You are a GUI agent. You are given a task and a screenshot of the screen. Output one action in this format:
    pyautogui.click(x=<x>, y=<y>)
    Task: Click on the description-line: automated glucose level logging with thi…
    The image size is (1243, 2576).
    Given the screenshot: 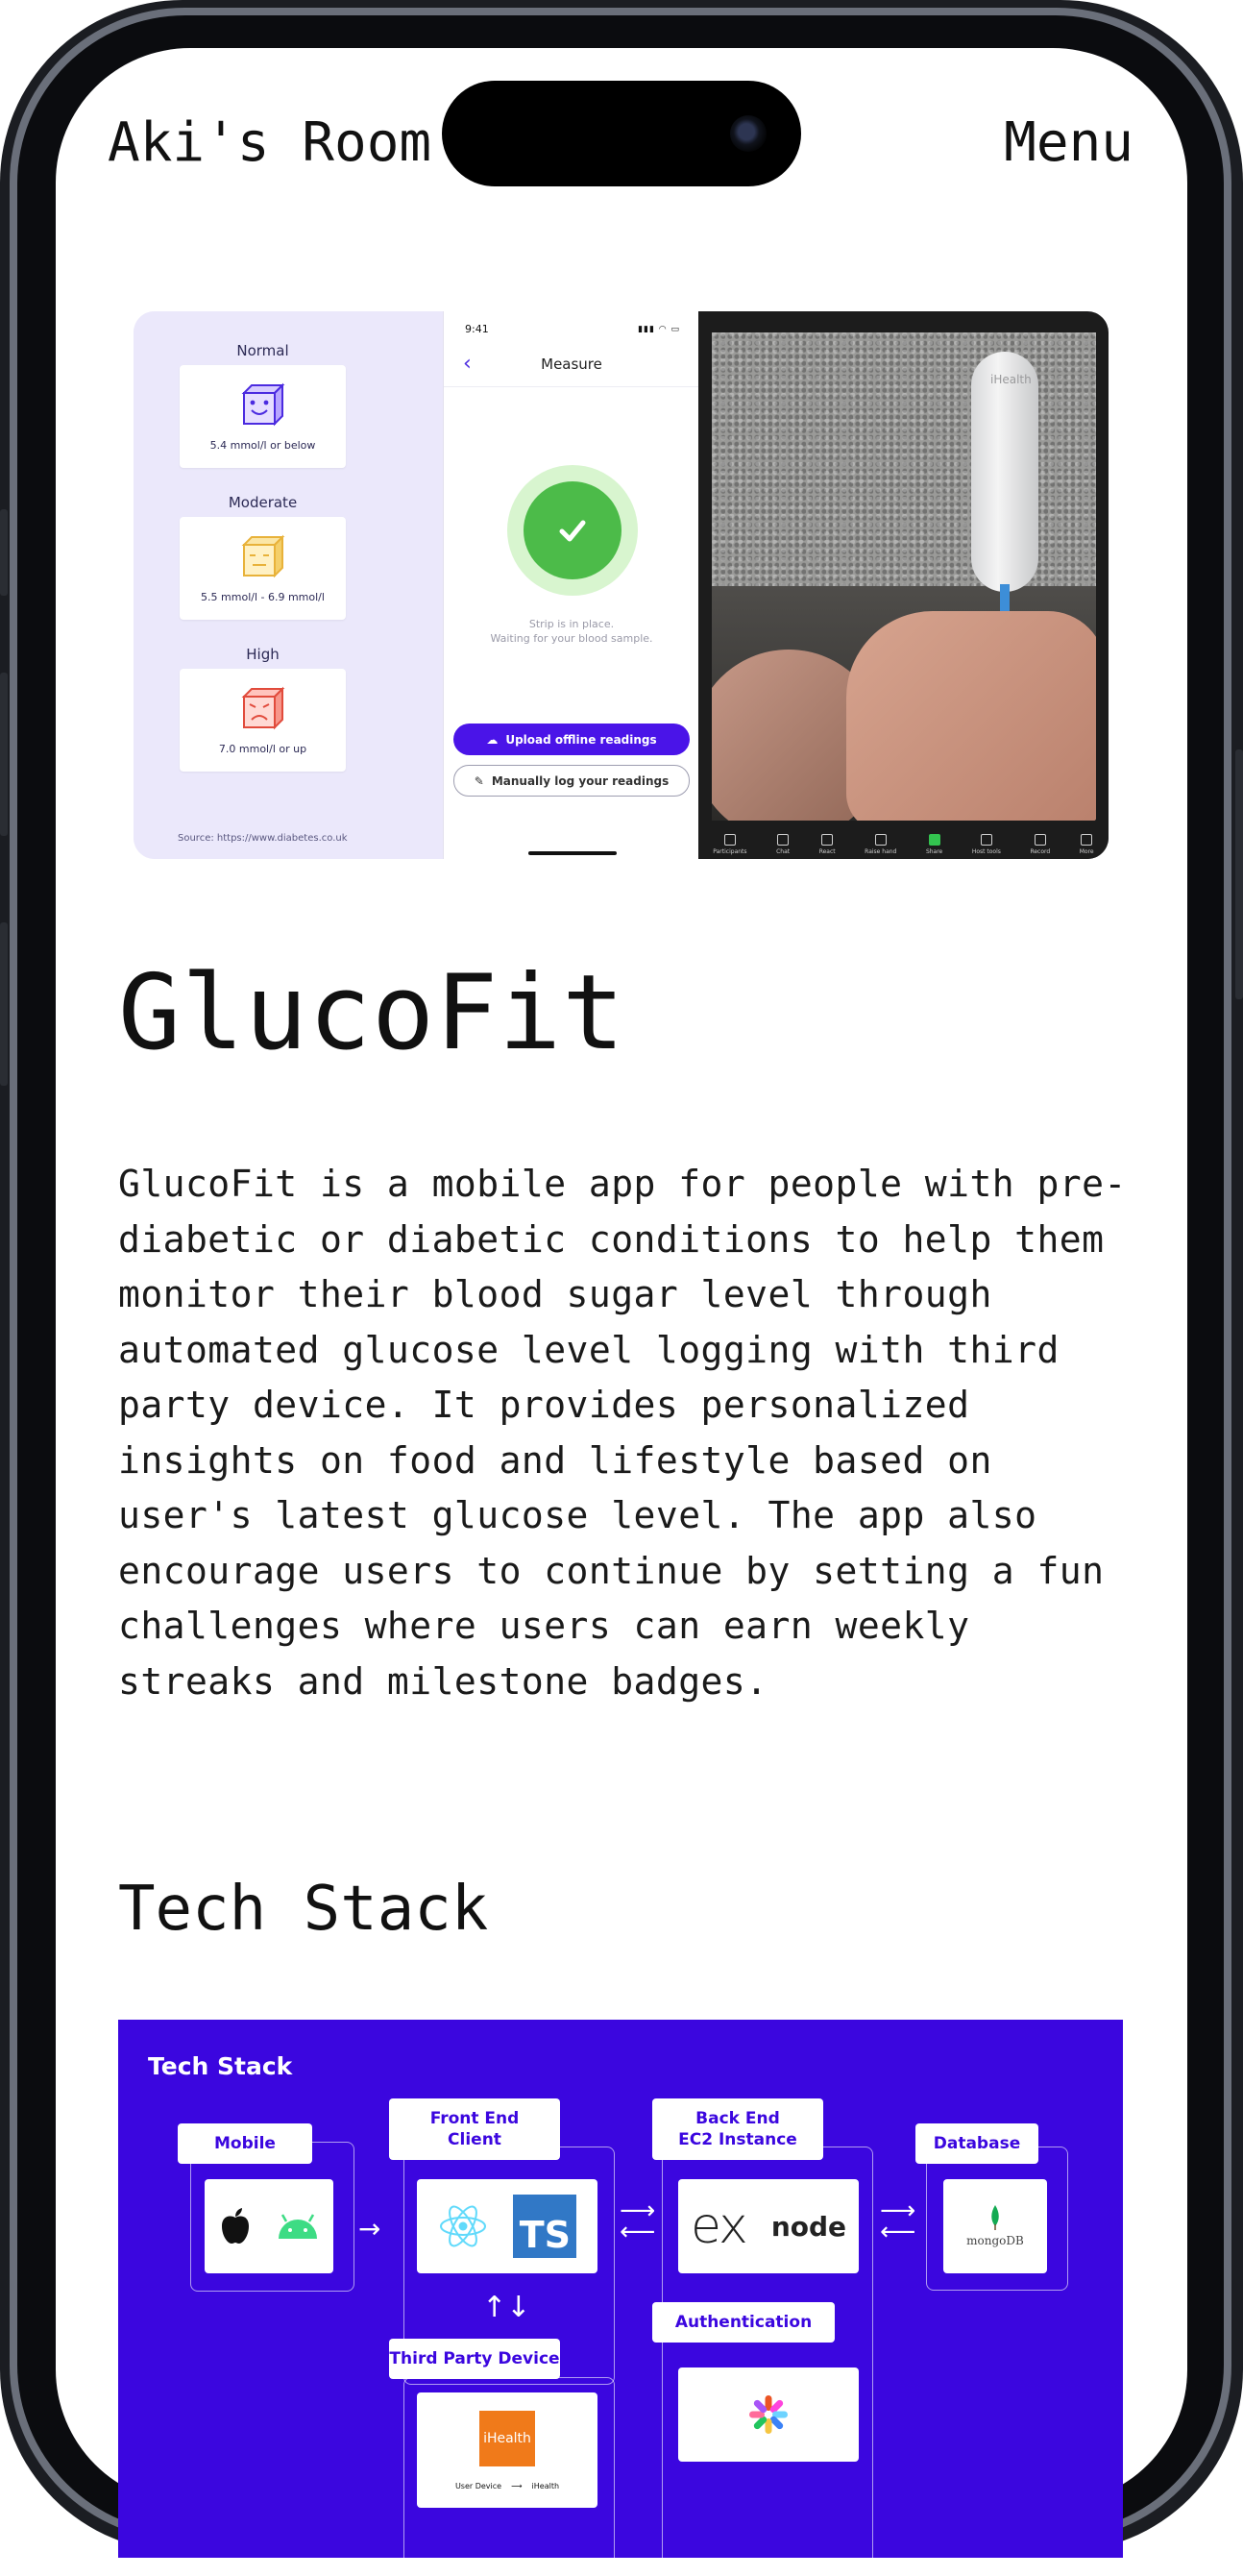 What is the action you would take?
    pyautogui.click(x=589, y=1349)
    